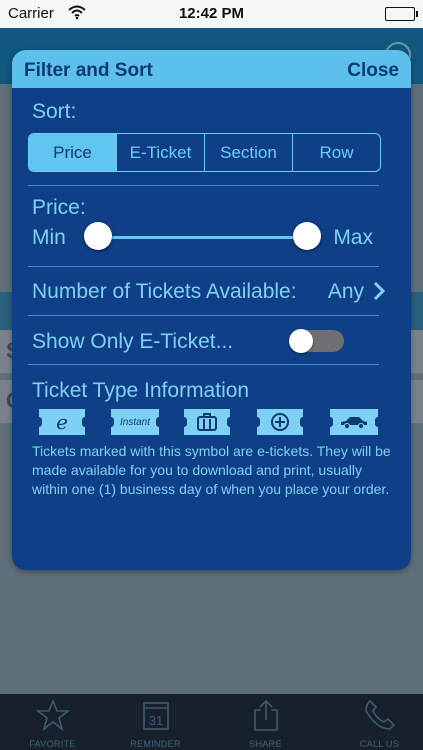 This screenshot has width=423, height=750. I want to click on eticket-only-toggle, so click(316, 341).